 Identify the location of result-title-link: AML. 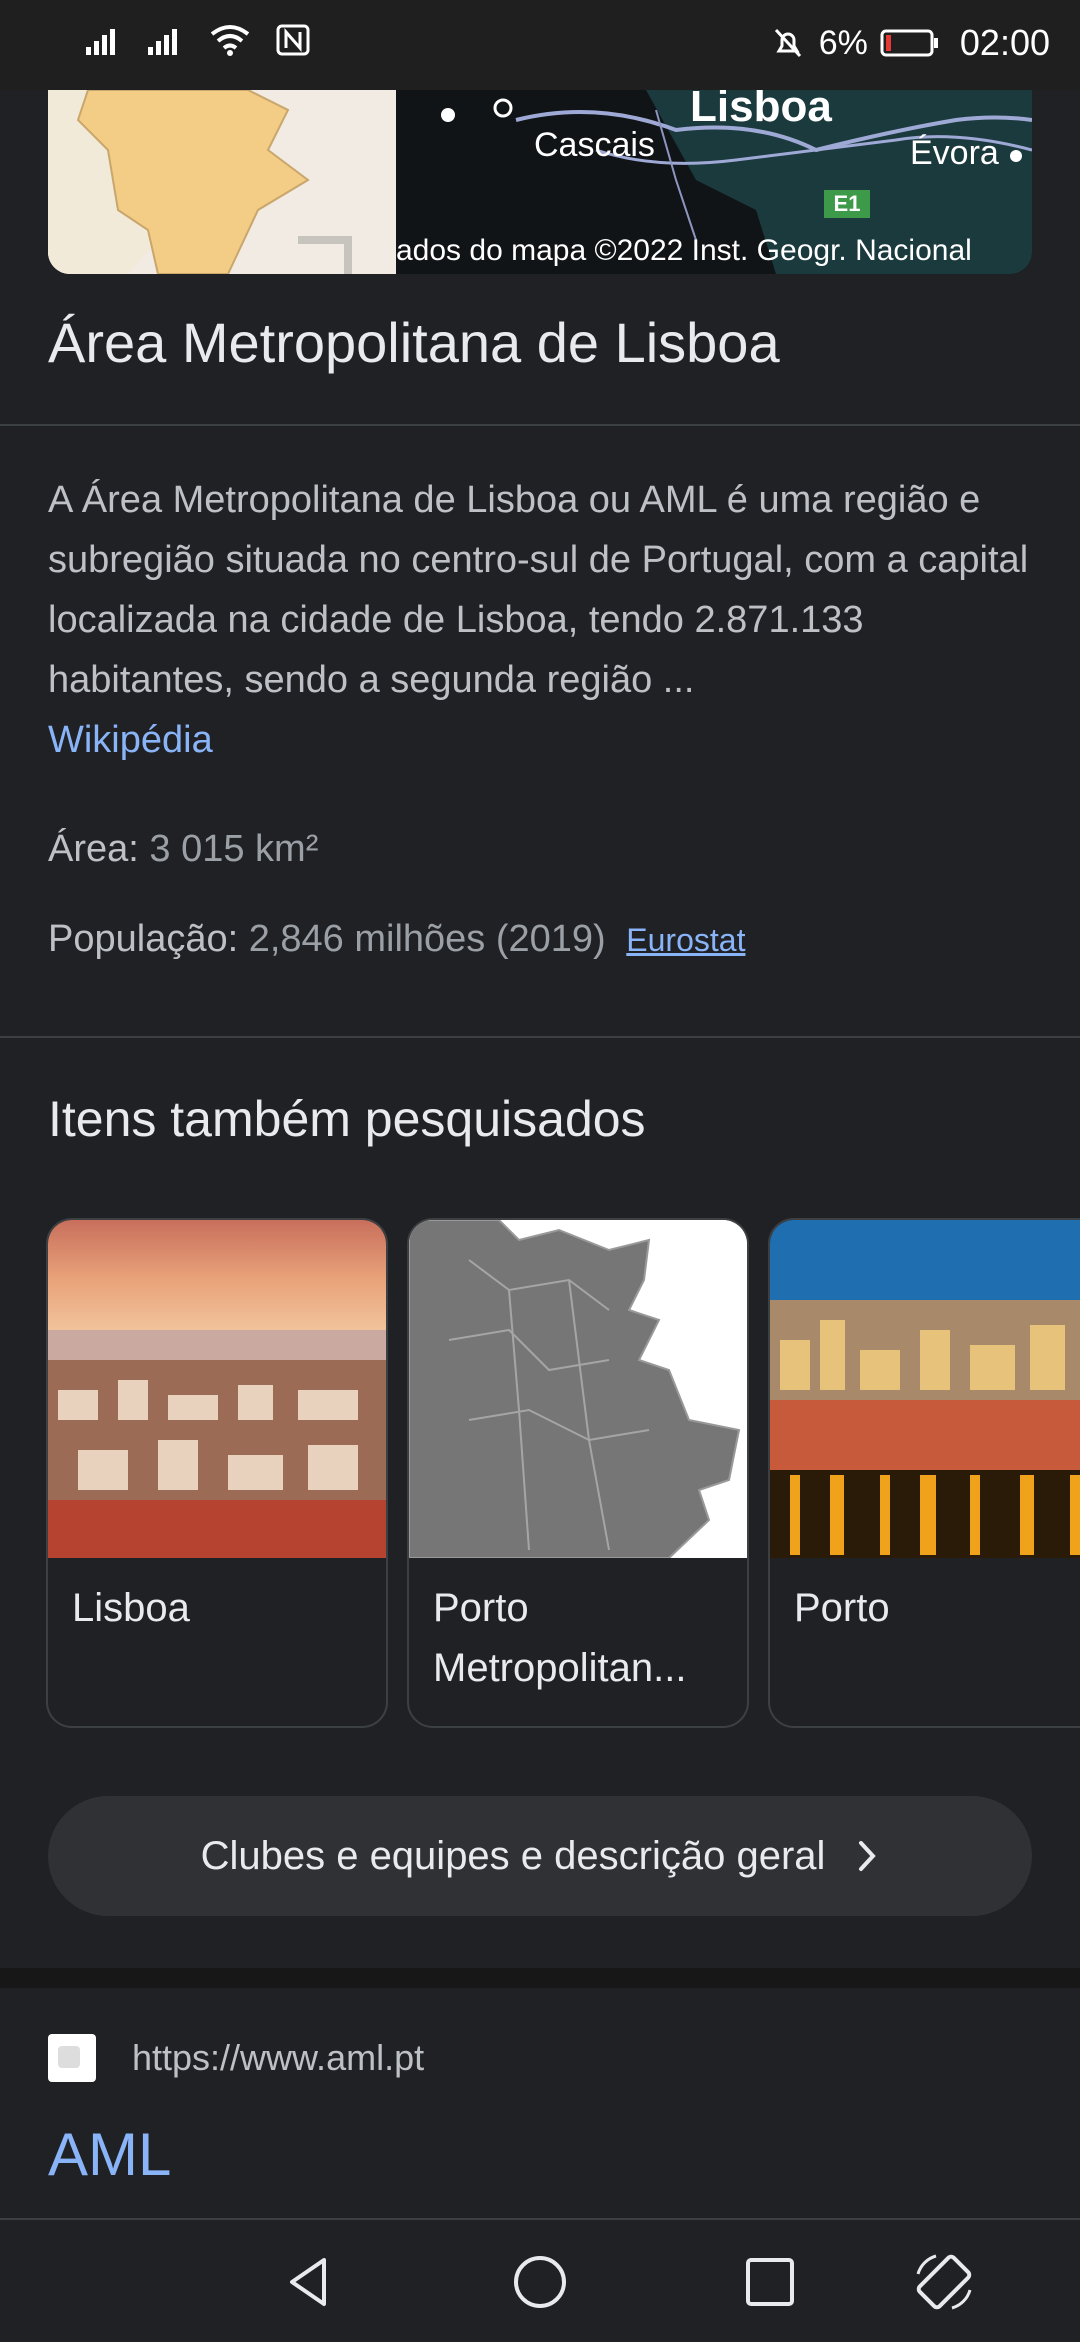
(109, 2154).